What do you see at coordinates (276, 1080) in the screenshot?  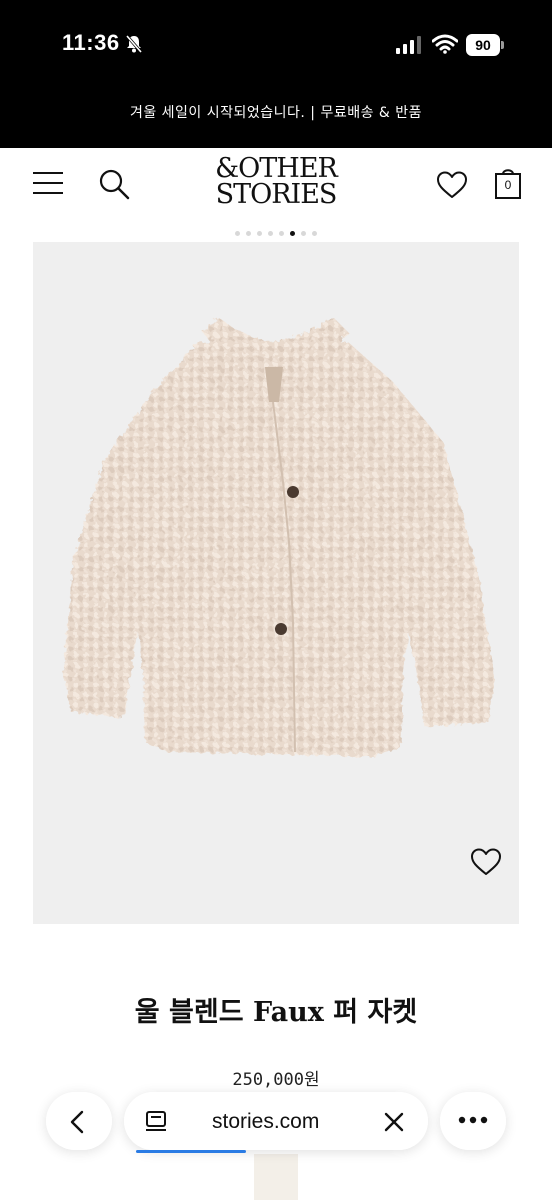 I see `product-price: 250,000원` at bounding box center [276, 1080].